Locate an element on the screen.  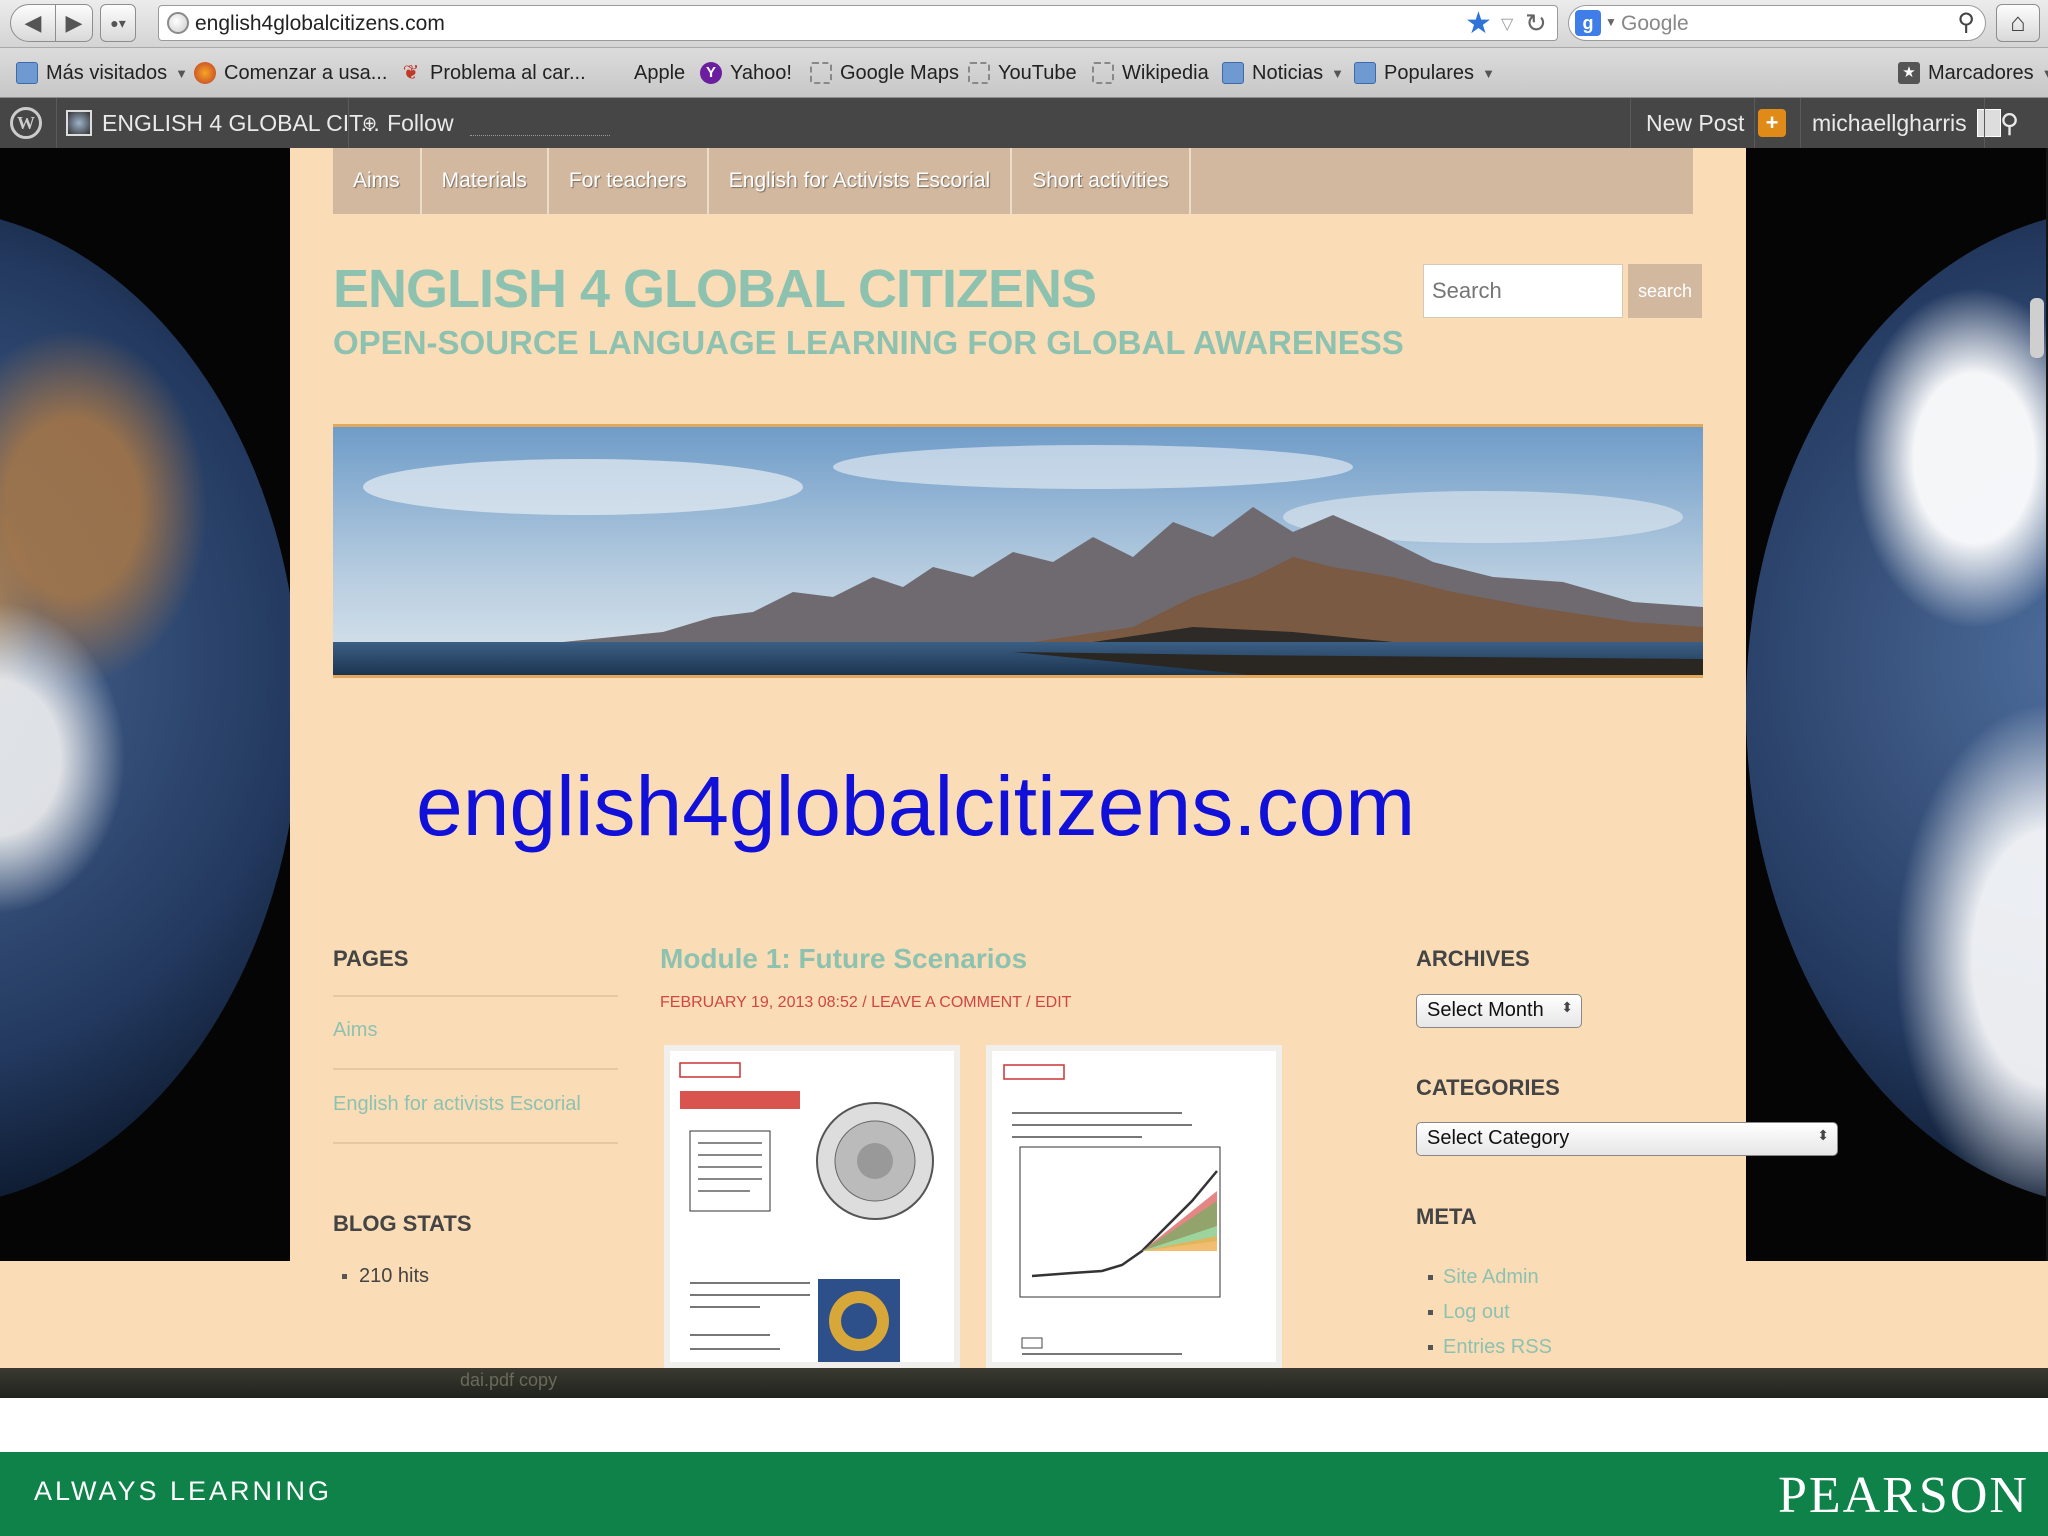
back-button: ◀ is located at coordinates (33, 23).